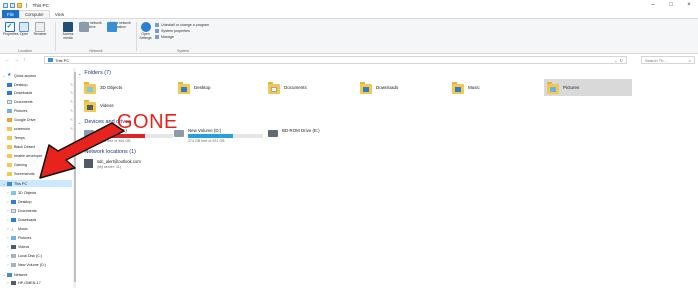 The image size is (698, 288). What do you see at coordinates (40, 128) in the screenshot?
I see `sidebar-item-screenion: screenion ✎` at bounding box center [40, 128].